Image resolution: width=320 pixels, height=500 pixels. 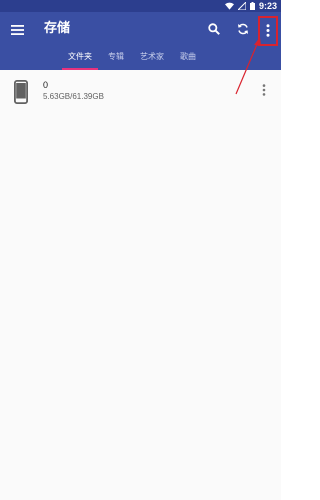 I want to click on menu-icon, so click(x=17, y=29).